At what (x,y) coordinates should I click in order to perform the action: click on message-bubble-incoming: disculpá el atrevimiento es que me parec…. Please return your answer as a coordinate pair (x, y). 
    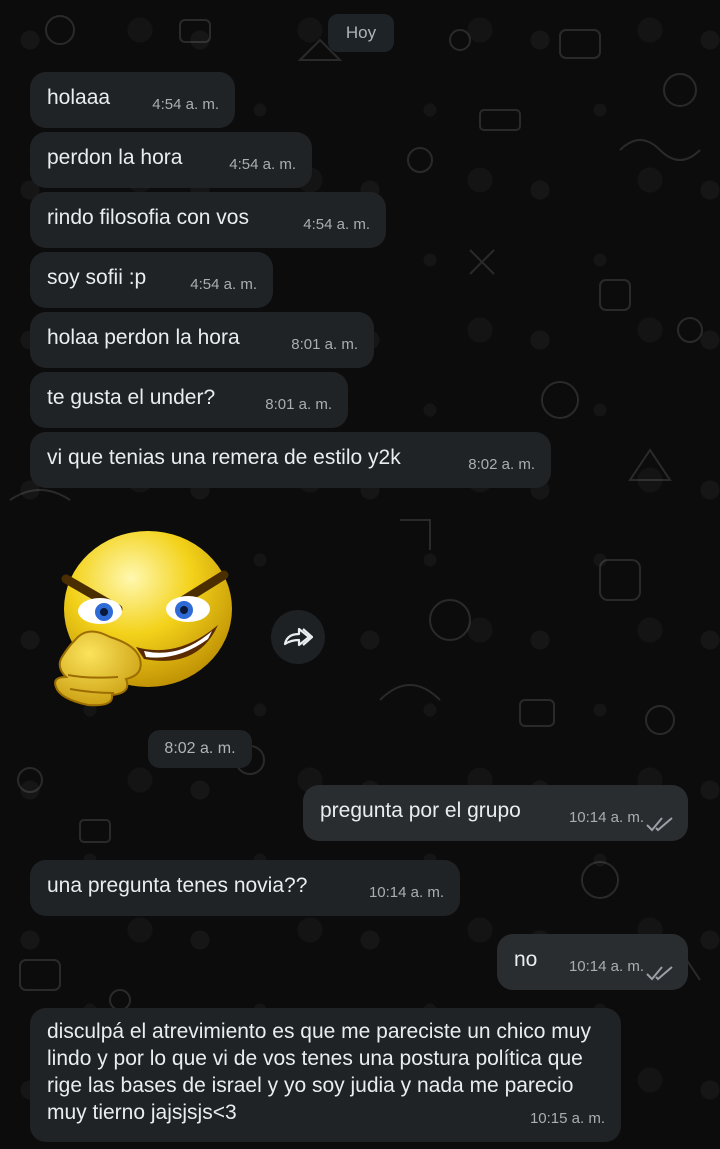
    Looking at the image, I should click on (325, 1075).